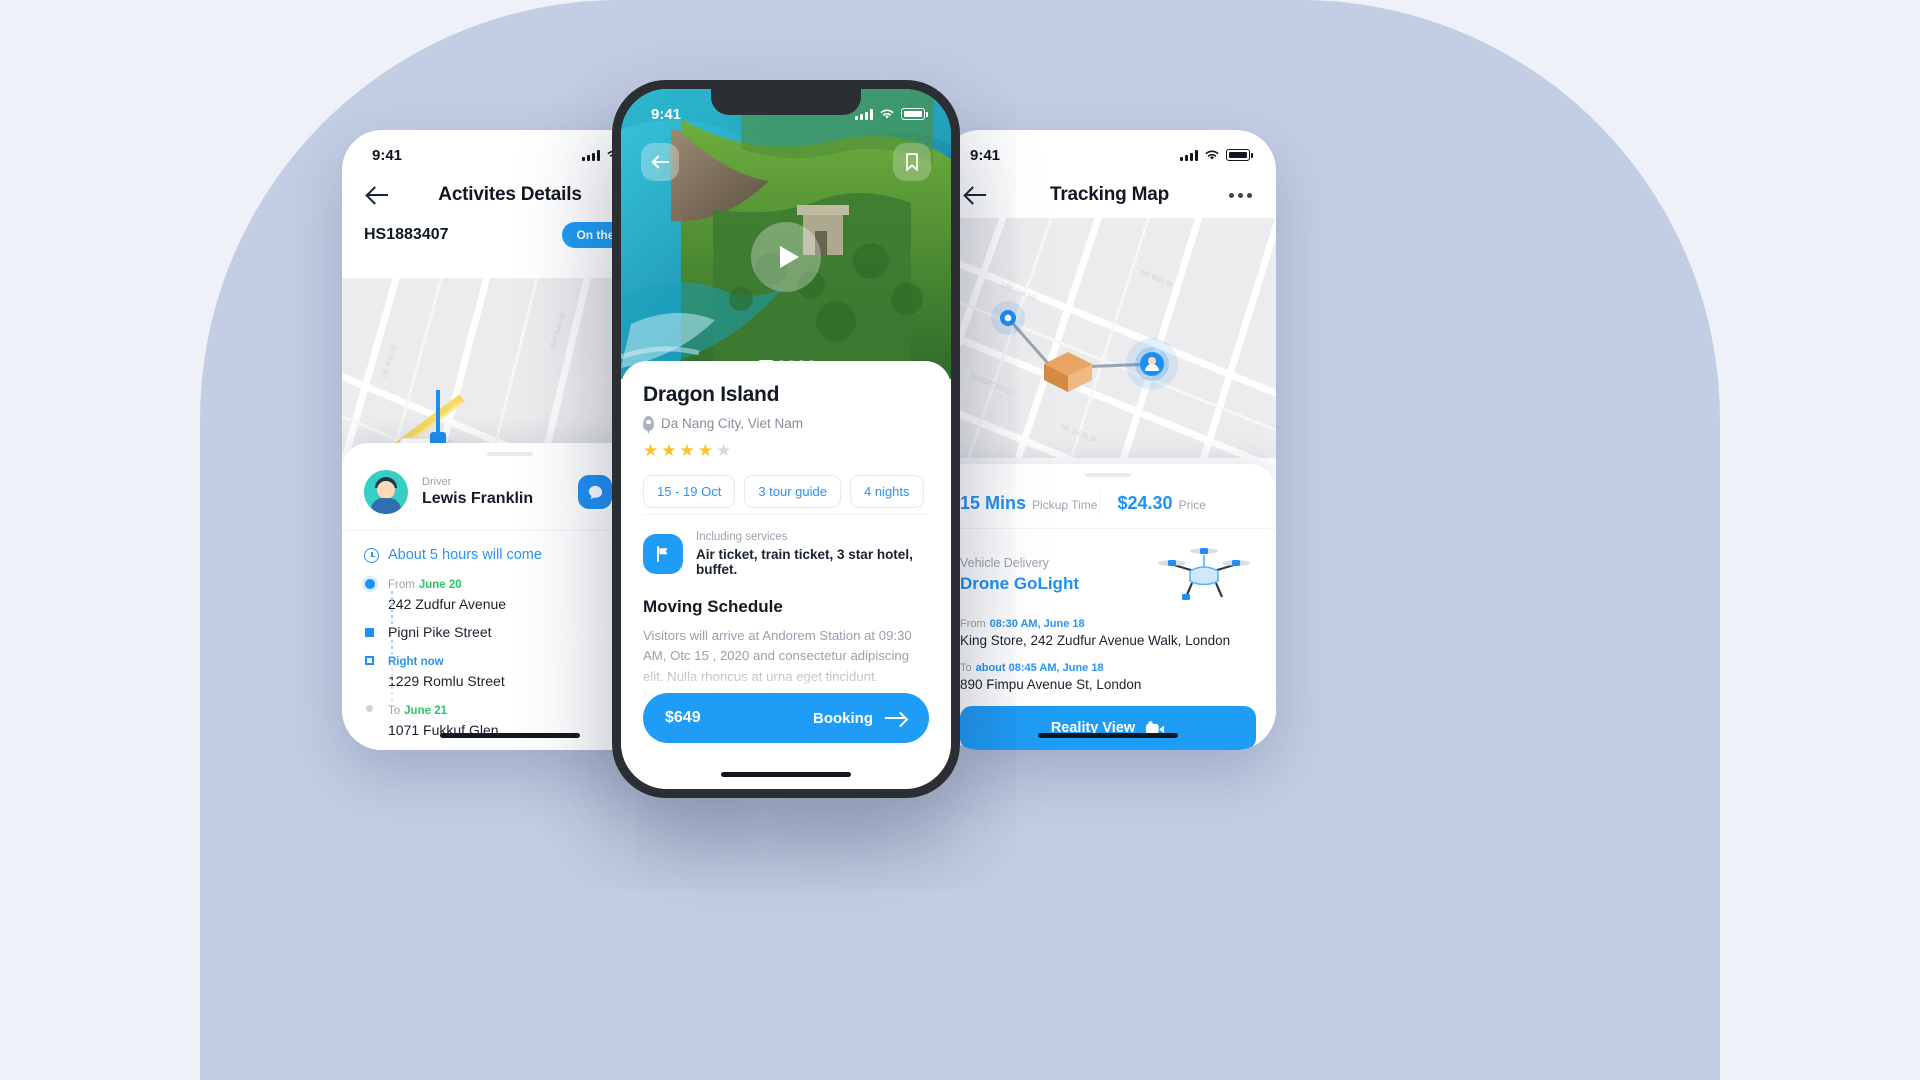 This screenshot has width=1920, height=1080. Describe the element at coordinates (724, 450) in the screenshot. I see `star-icon-empty: ★` at that location.